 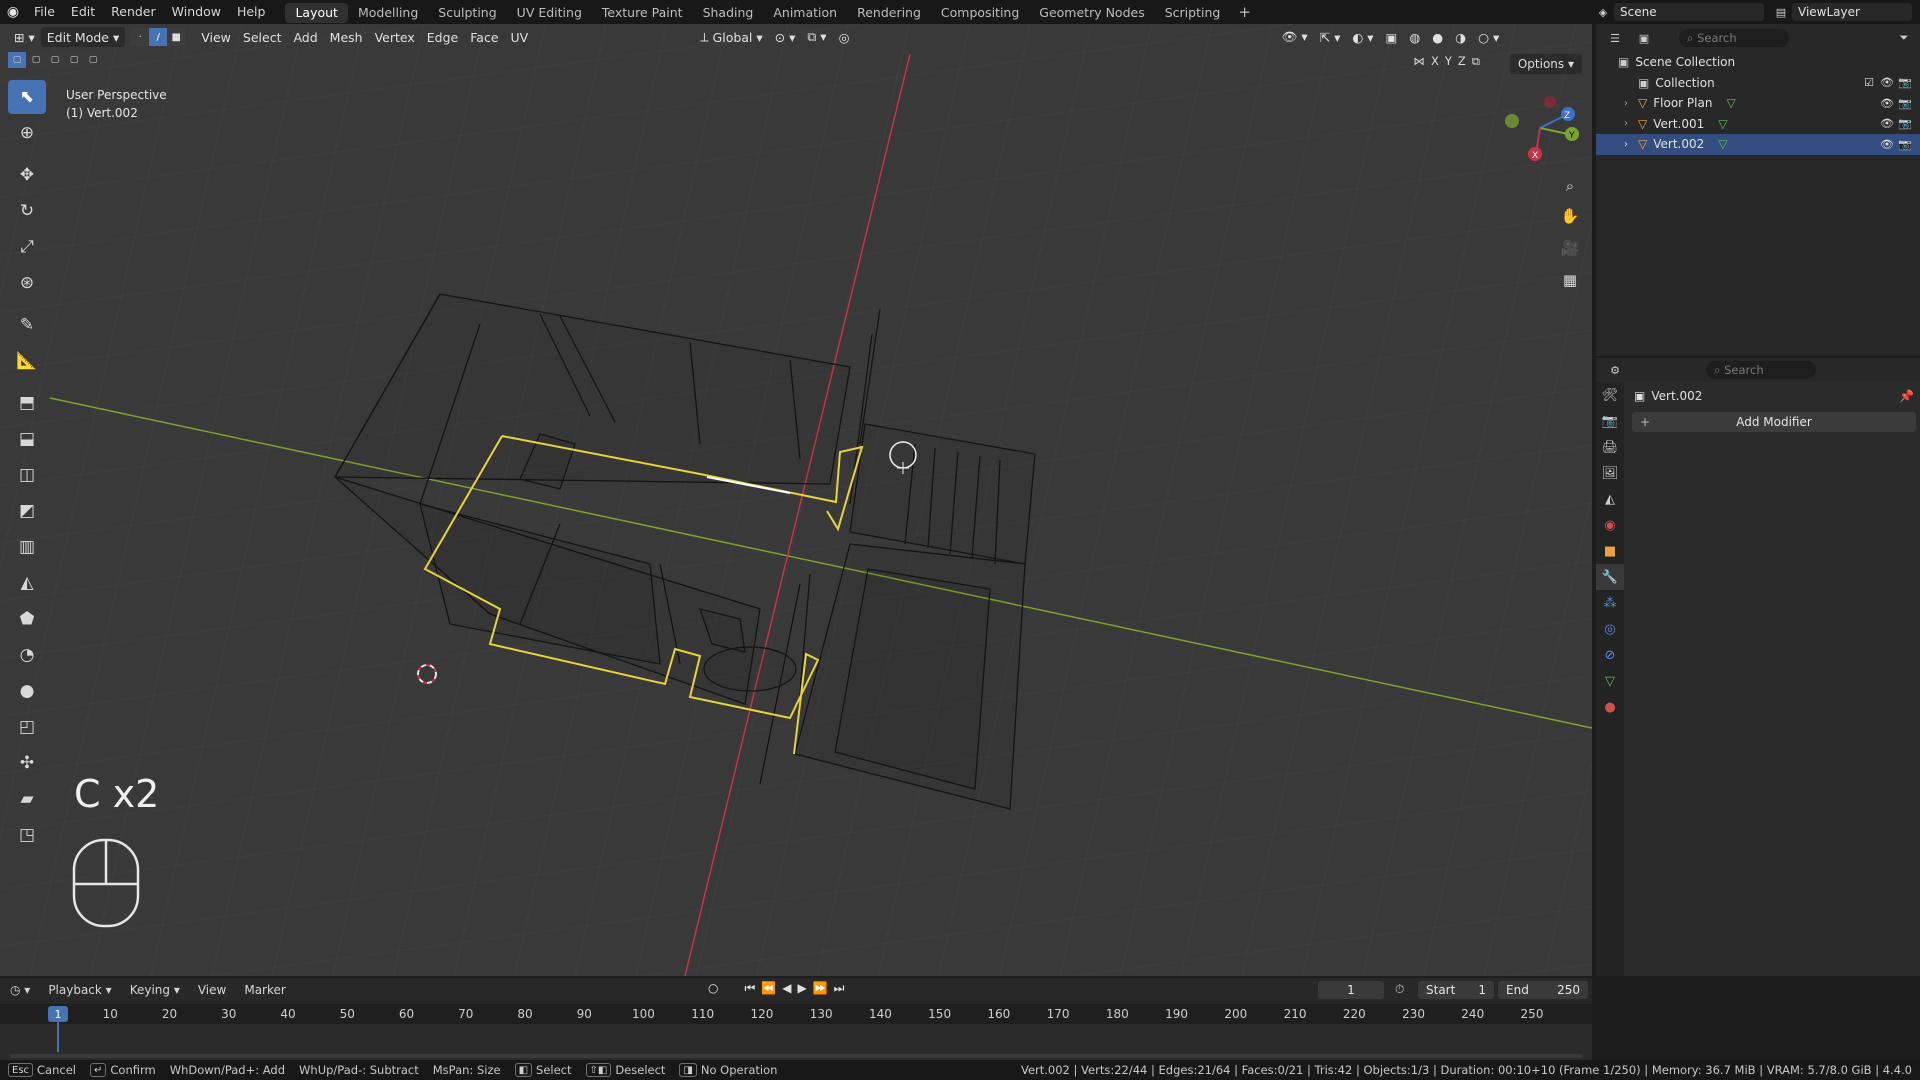 I want to click on select-new-icon: ▢, so click(x=17, y=60).